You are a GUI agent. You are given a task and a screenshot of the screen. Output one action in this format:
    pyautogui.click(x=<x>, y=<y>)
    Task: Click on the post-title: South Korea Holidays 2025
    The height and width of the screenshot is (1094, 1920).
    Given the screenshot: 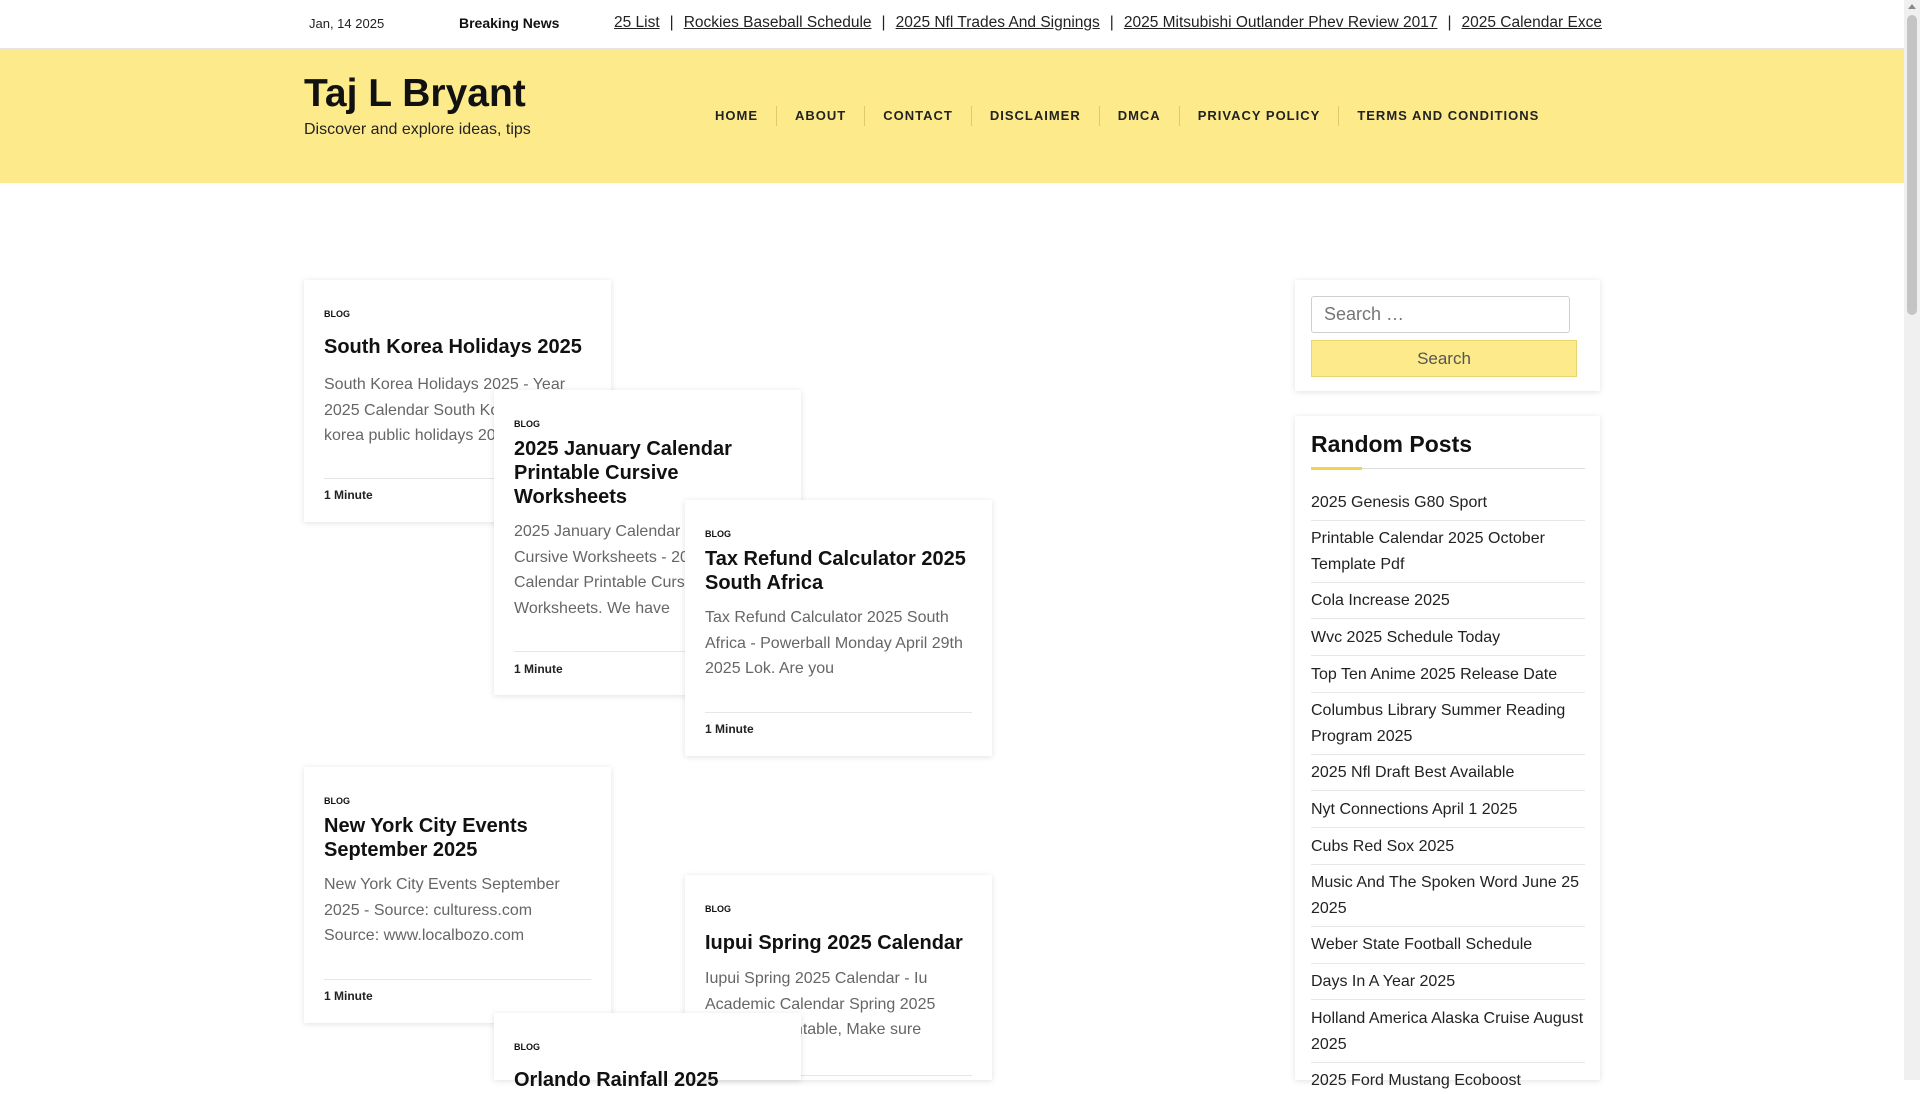 What is the action you would take?
    pyautogui.click(x=457, y=347)
    